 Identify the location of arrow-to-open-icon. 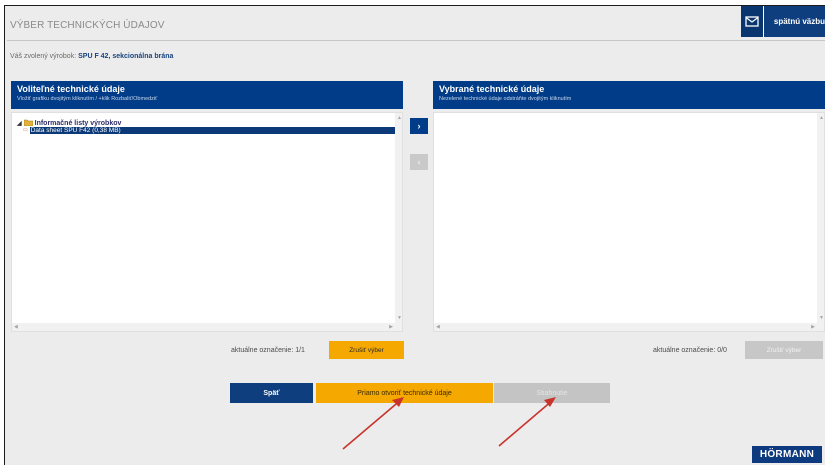
(373, 423).